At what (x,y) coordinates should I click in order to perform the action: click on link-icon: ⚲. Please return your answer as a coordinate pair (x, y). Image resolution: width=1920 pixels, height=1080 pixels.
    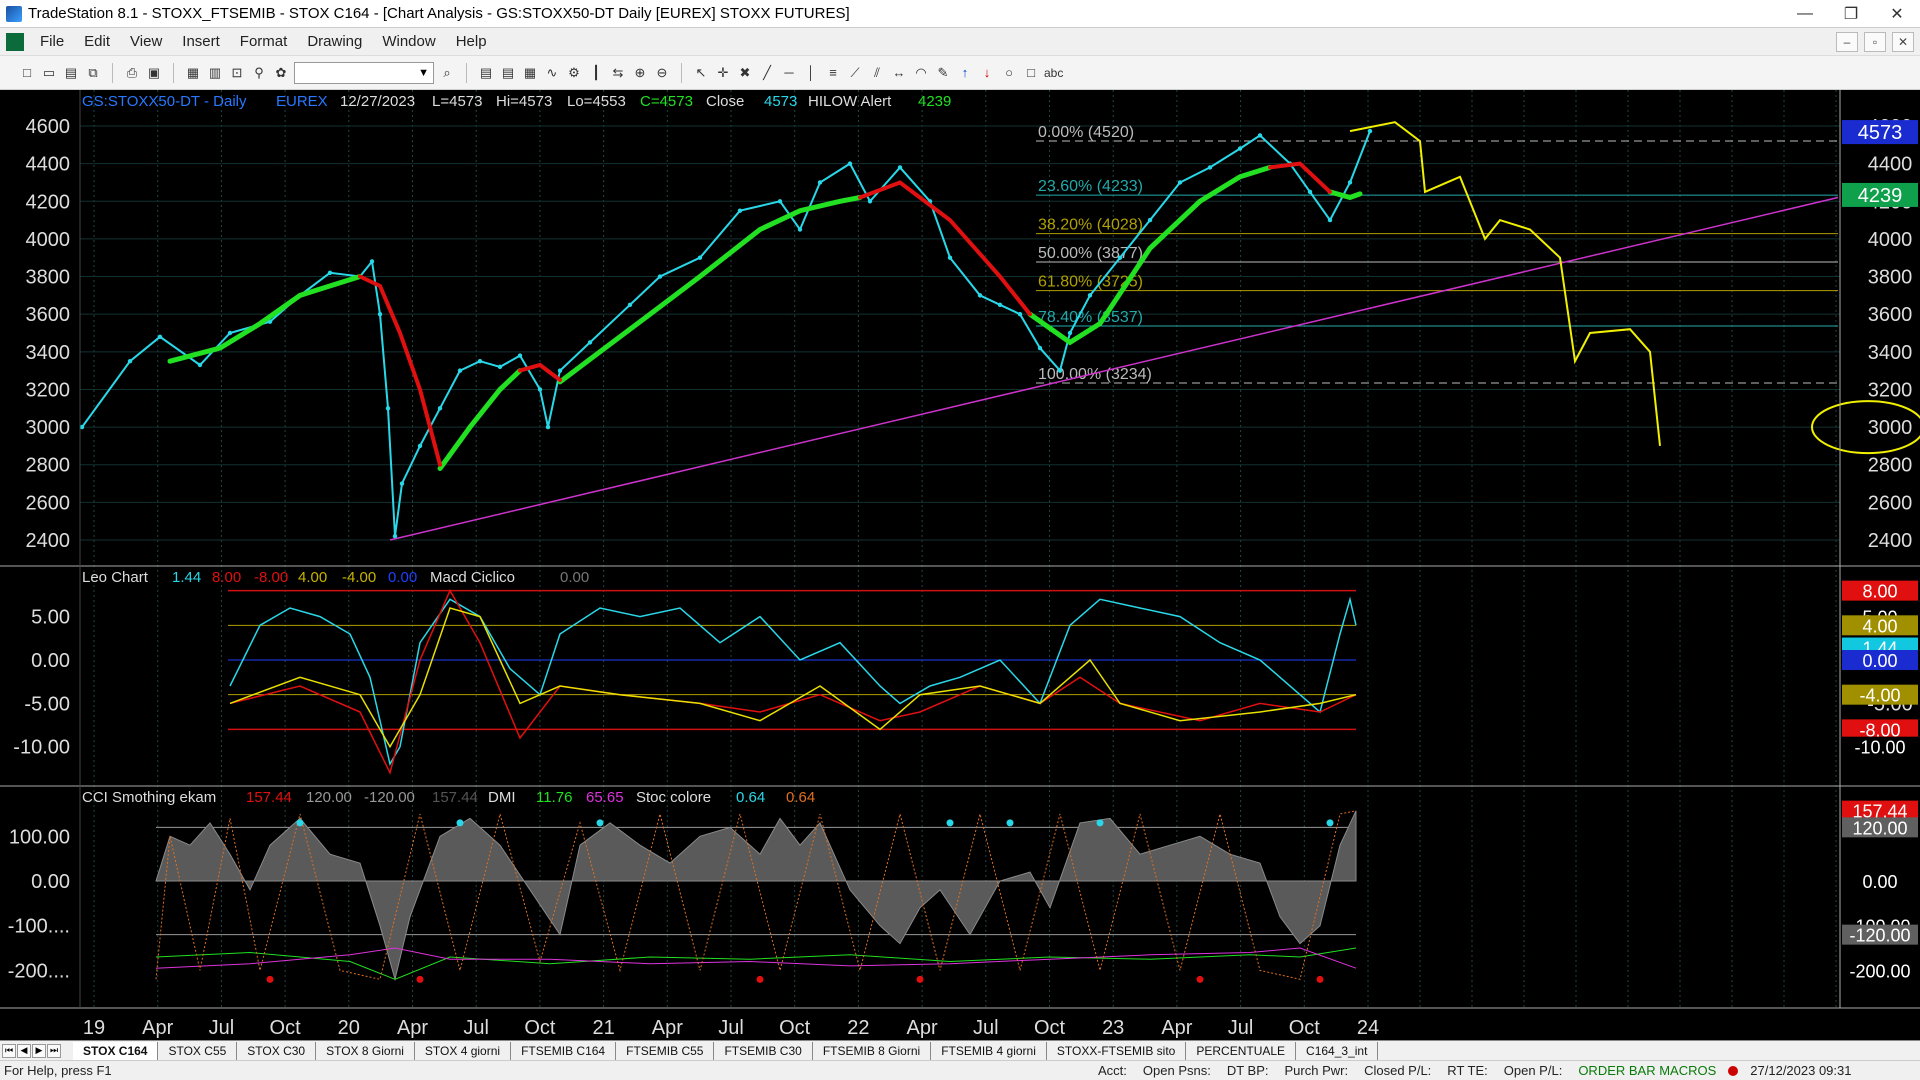
    Looking at the image, I should click on (259, 73).